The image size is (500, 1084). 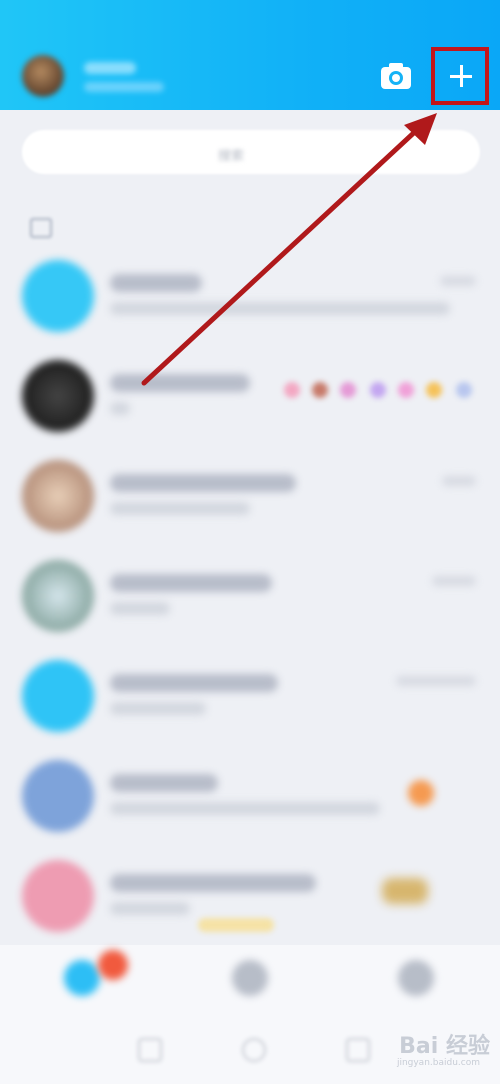 What do you see at coordinates (438, 1063) in the screenshot?
I see `watermark-url: jingyan.baidu.com` at bounding box center [438, 1063].